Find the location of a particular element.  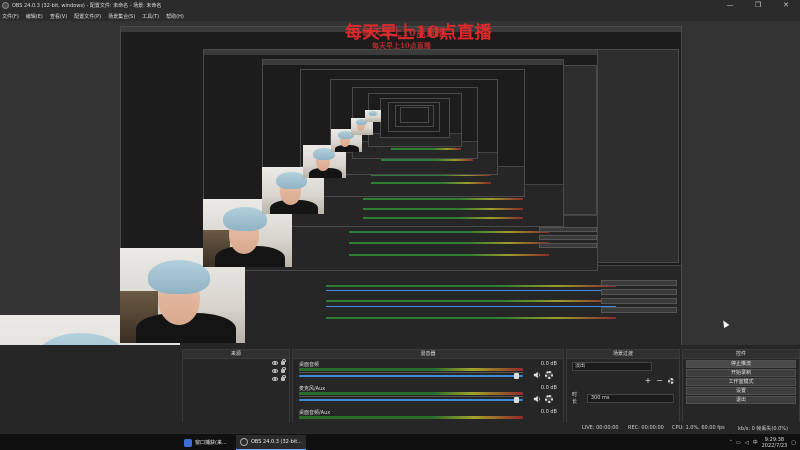

system-tray: ˄ ▭ ◁ 中 9:29:38 2022/7/23 ▢ is located at coordinates (763, 442).